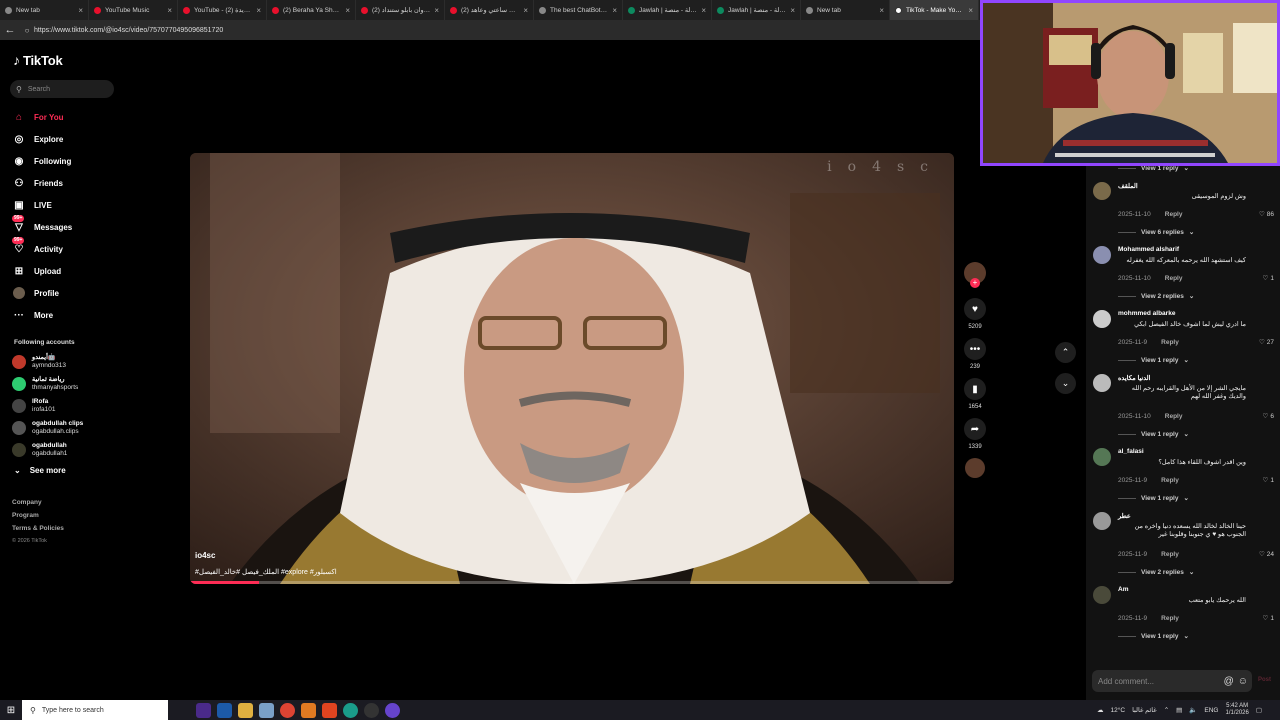 The width and height of the screenshot is (1280, 720). What do you see at coordinates (1193, 710) in the screenshot?
I see `volume-icon: 🔈` at bounding box center [1193, 710].